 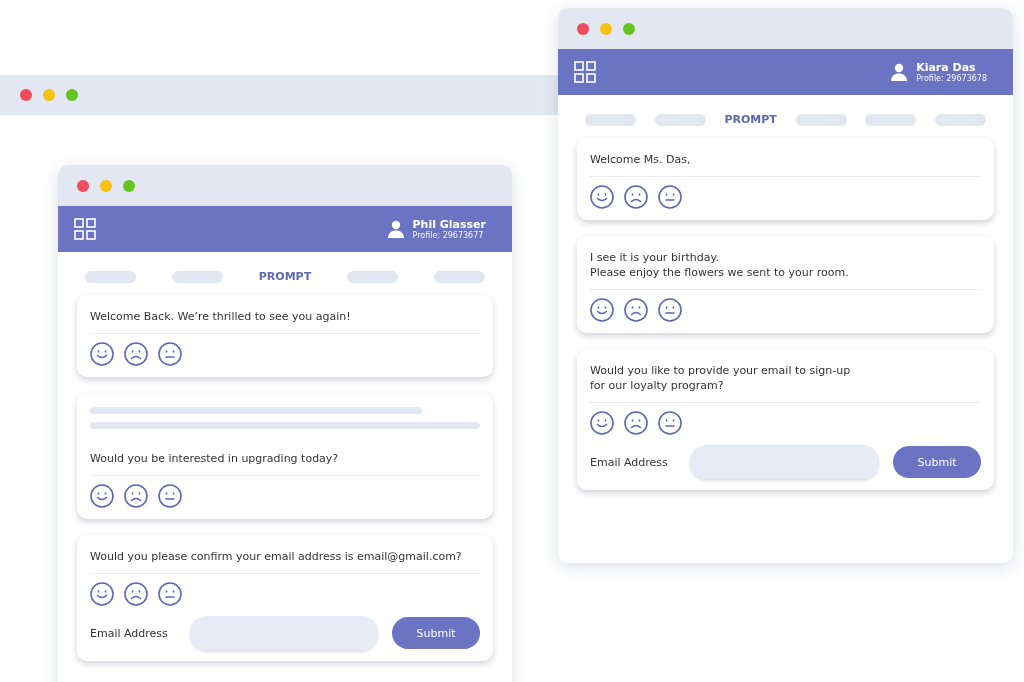 I want to click on prompt-text: I see it is your birthday. Please enjoy the flowers we sent to your room., so click(x=785, y=268).